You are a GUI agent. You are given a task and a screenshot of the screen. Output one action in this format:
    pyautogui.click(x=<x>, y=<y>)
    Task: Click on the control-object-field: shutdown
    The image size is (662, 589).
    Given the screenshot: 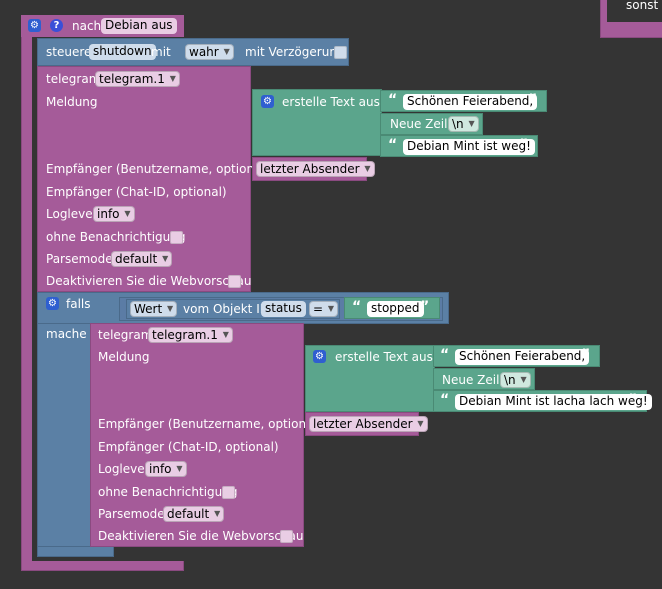 What is the action you would take?
    pyautogui.click(x=122, y=52)
    